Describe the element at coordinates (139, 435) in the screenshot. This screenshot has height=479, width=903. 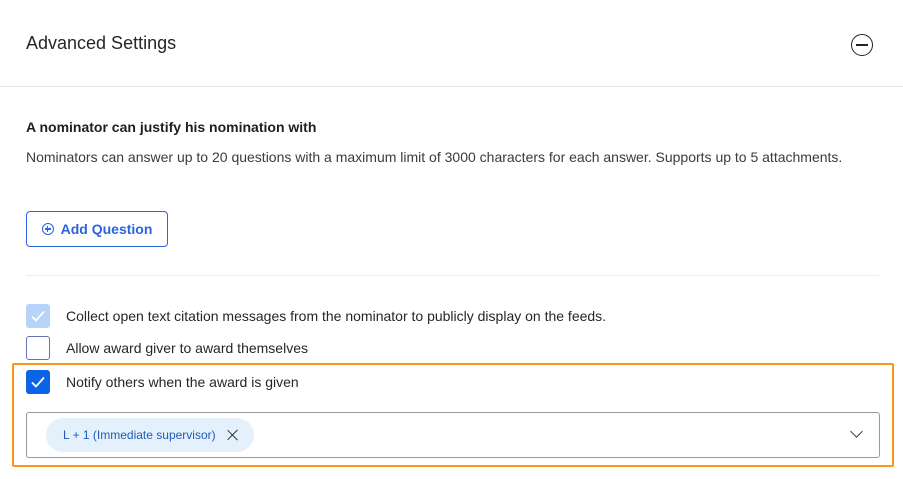
I see `recipient-chip-label: L + 1 (Immediate supervisor)` at that location.